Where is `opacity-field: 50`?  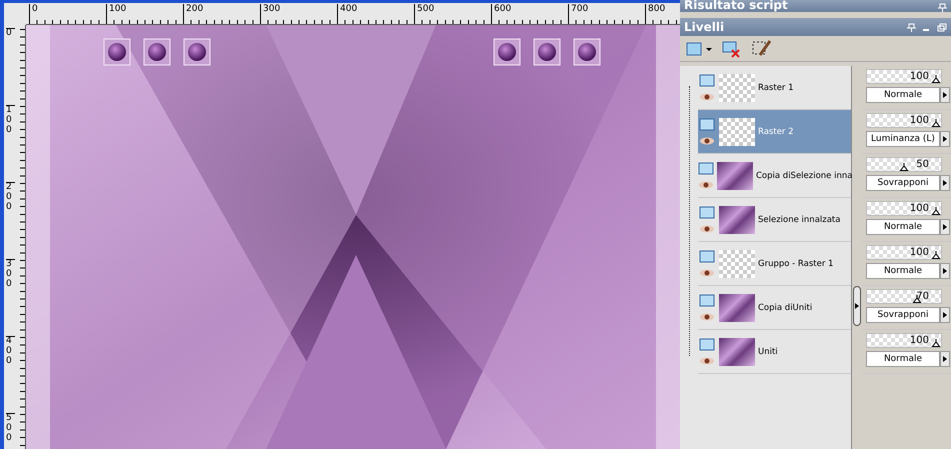
opacity-field: 50 is located at coordinates (904, 164).